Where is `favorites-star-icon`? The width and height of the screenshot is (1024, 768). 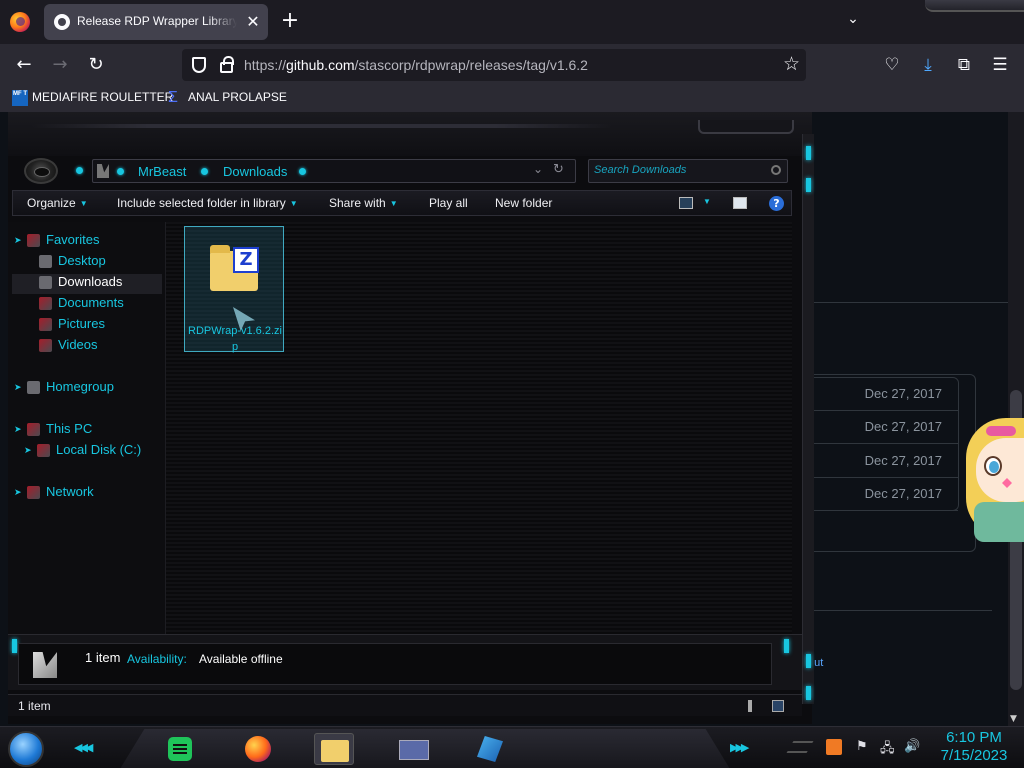
favorites-star-icon is located at coordinates (33, 241).